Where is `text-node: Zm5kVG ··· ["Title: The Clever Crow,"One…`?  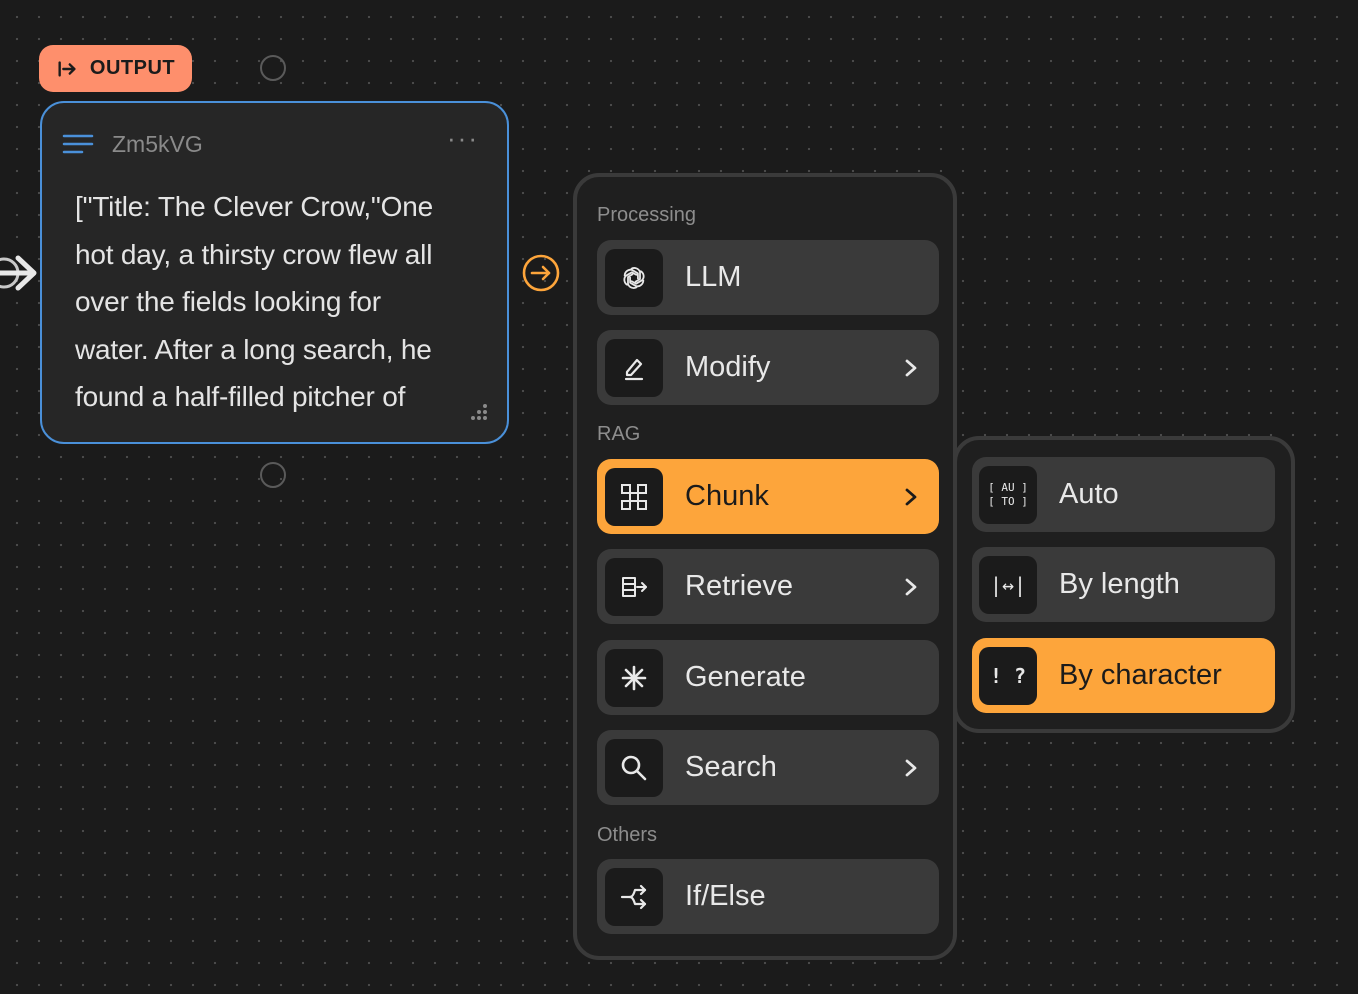
text-node: Zm5kVG ··· ["Title: The Clever Crow,"One… is located at coordinates (274, 272).